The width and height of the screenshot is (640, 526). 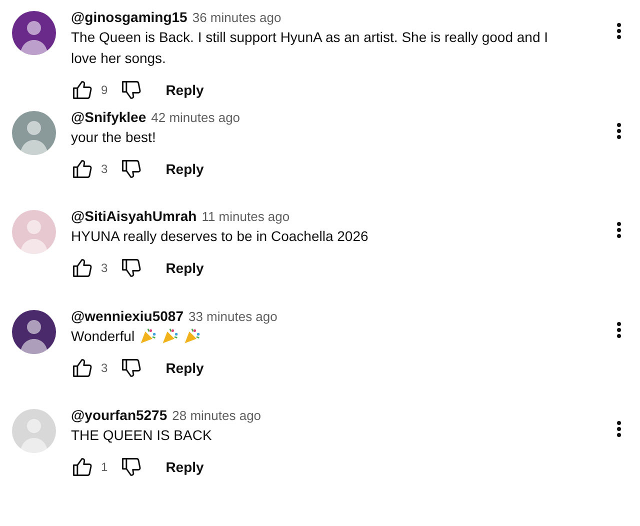 I want to click on comment-time: 28 minutes ago, so click(x=217, y=415).